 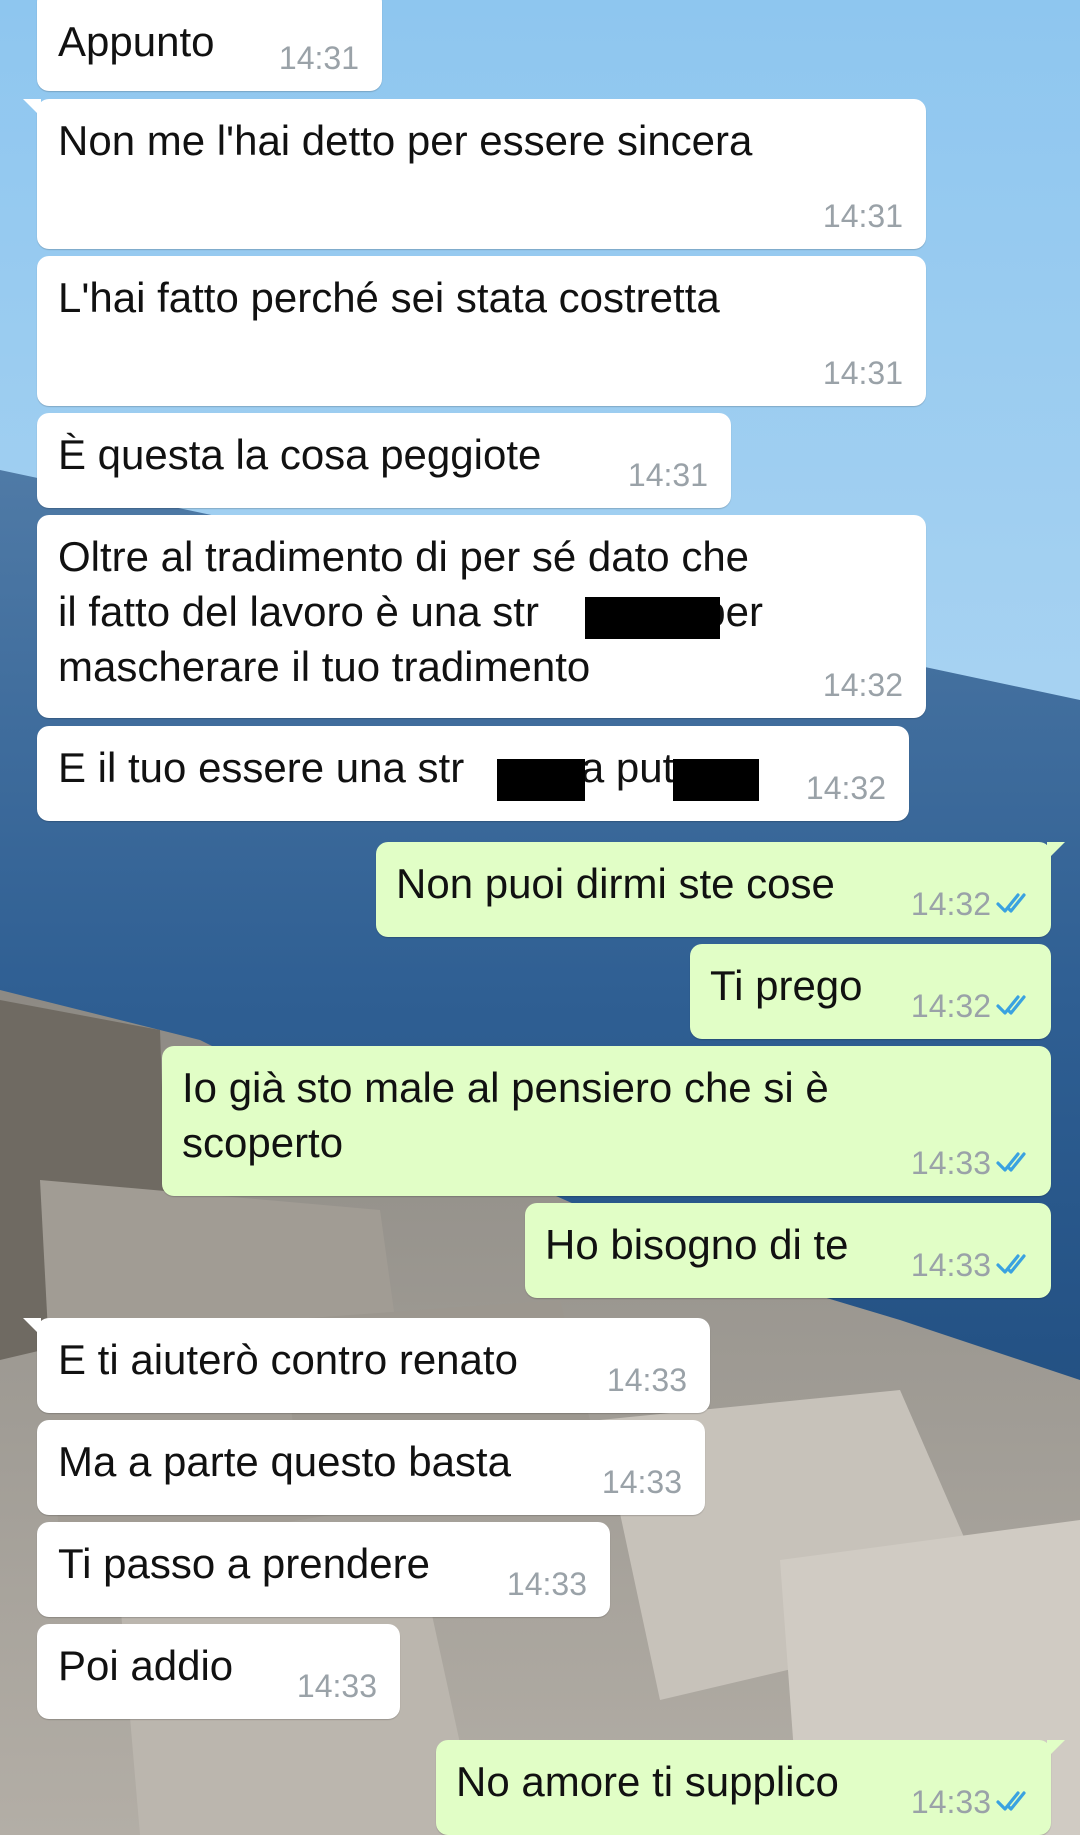 I want to click on incoming-message: È questa la cosa peggiote 14:31, so click(x=384, y=460).